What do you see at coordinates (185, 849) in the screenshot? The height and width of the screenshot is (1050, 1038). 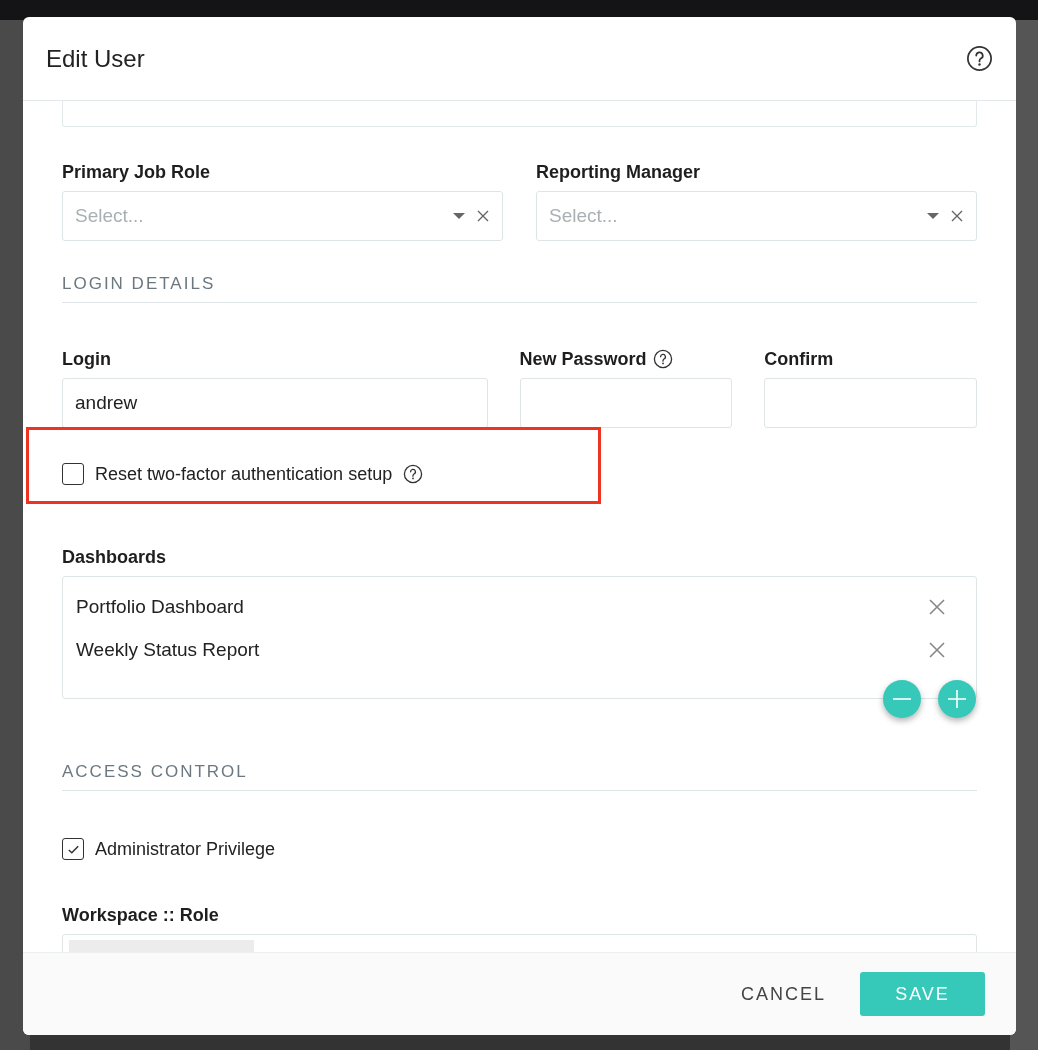 I see `checkbox-label: Administrator Privilege` at bounding box center [185, 849].